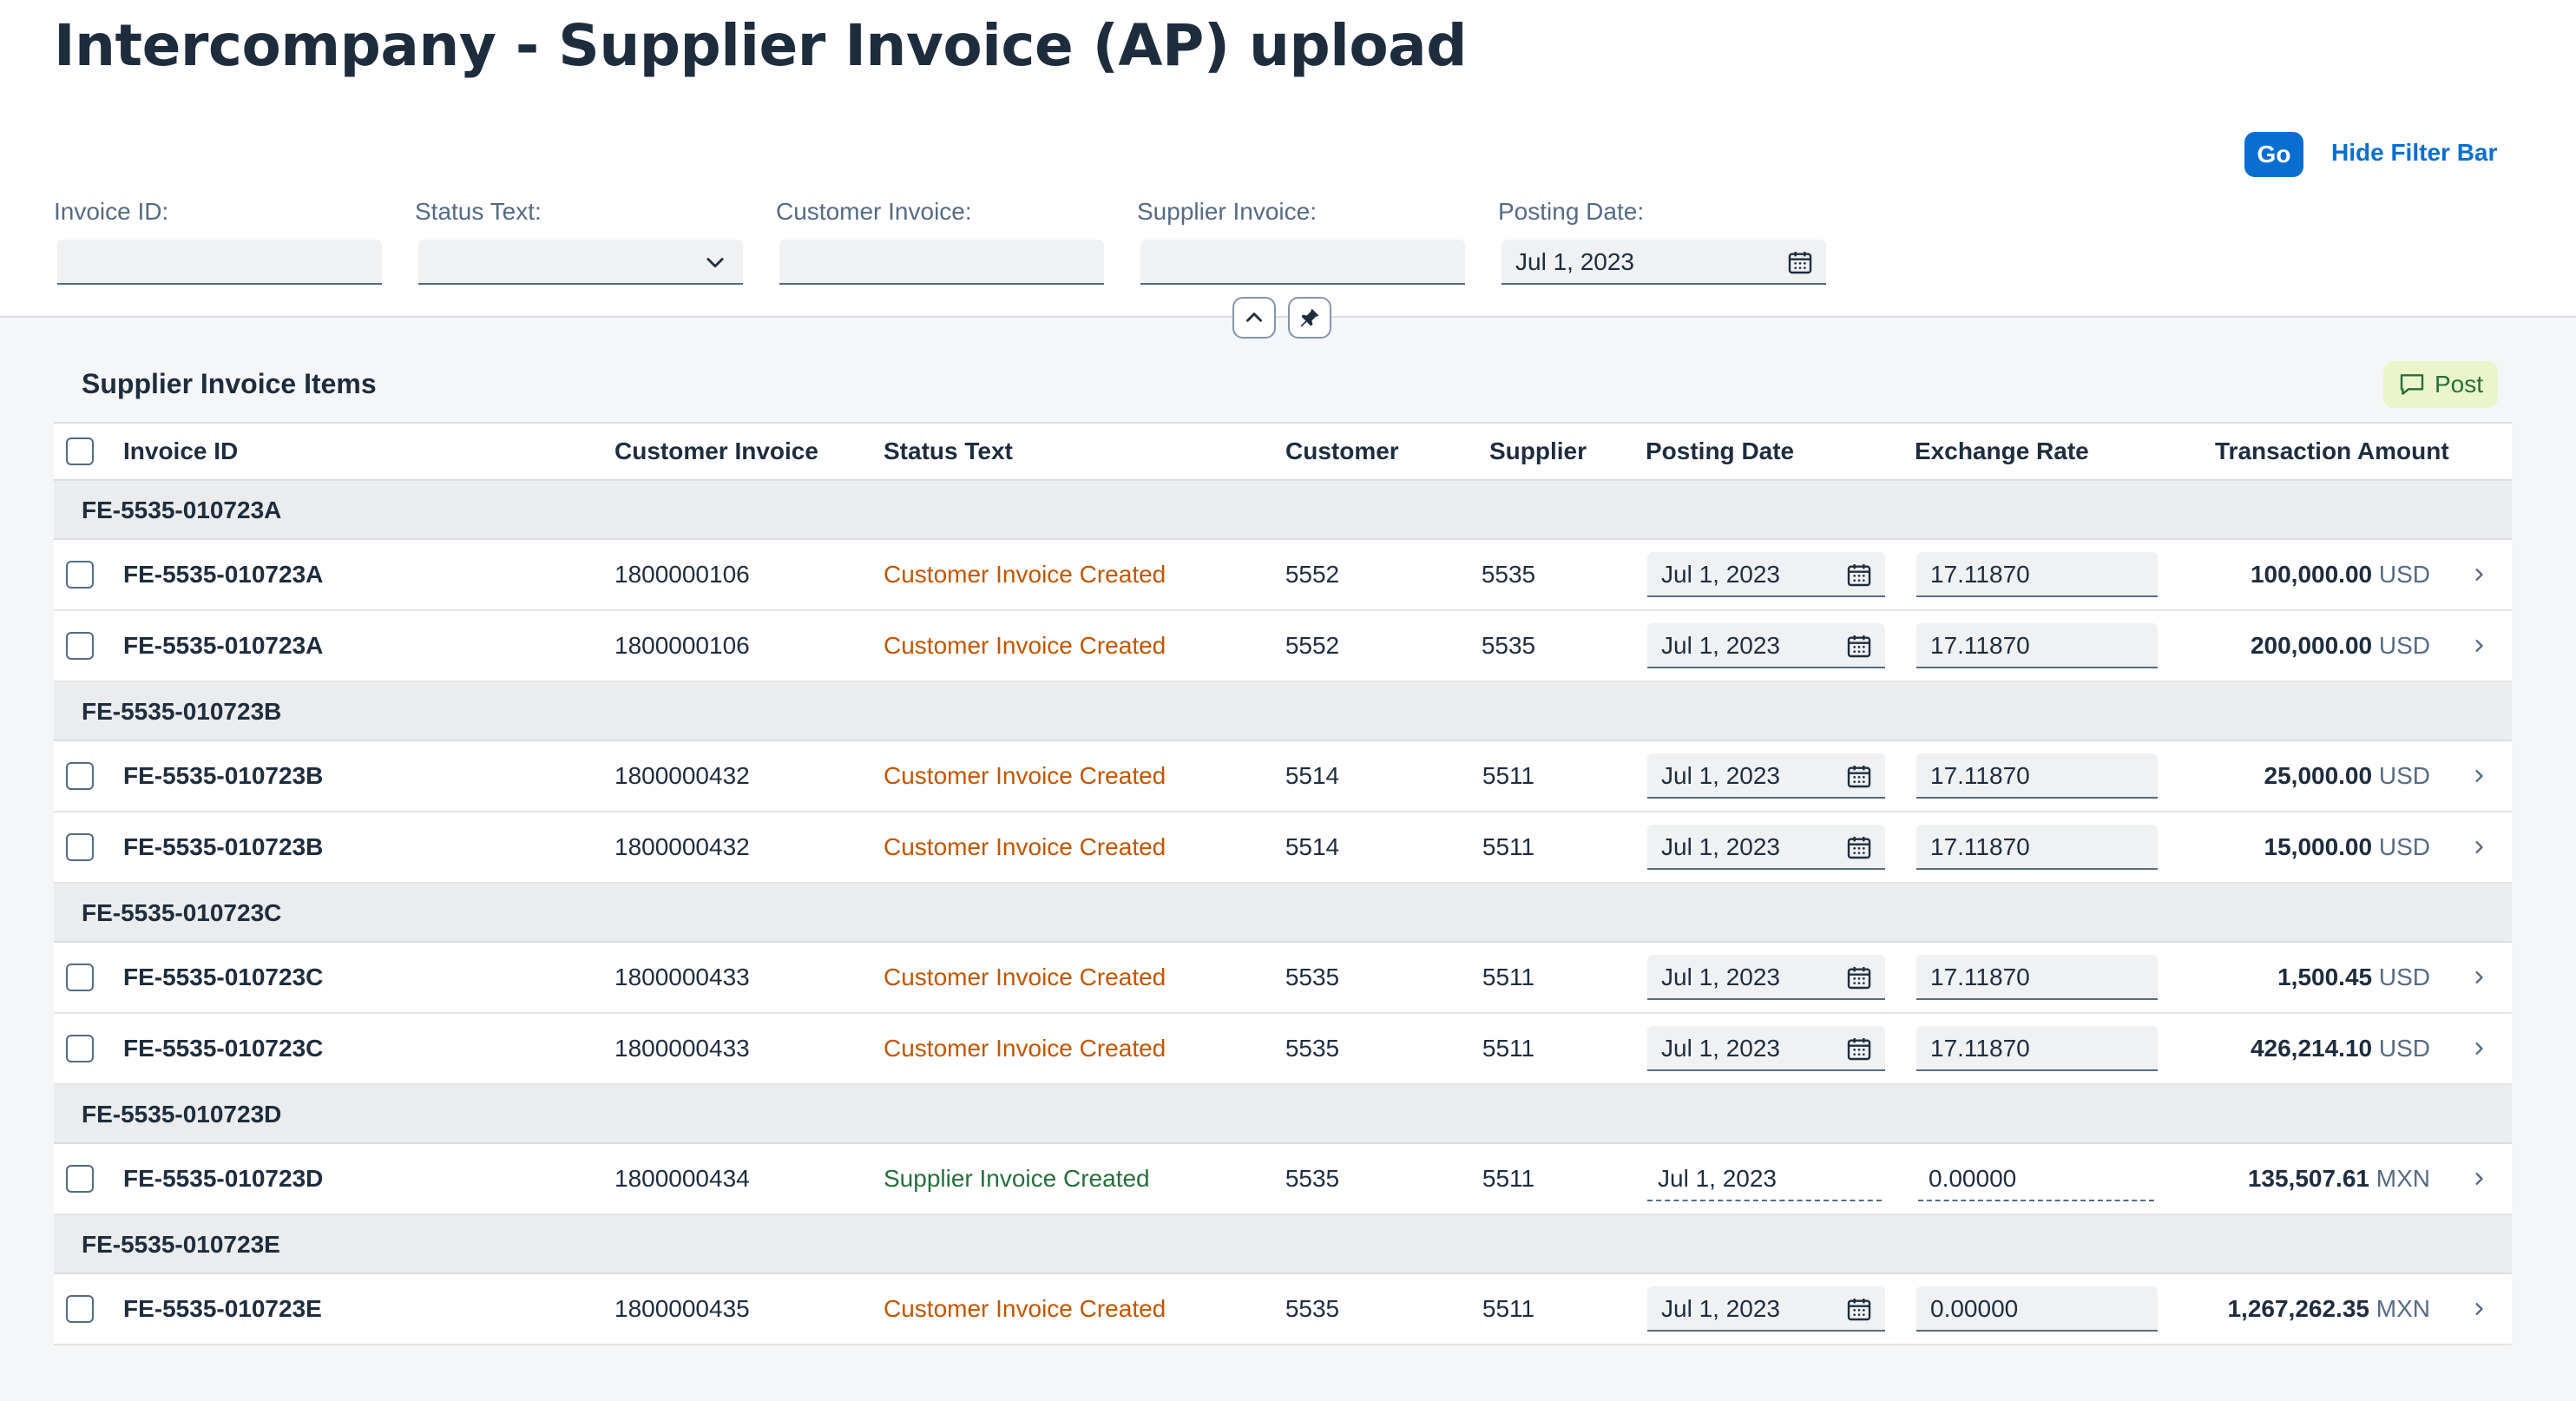  What do you see at coordinates (182, 711) in the screenshot?
I see `group-title: FE-5535-010723B` at bounding box center [182, 711].